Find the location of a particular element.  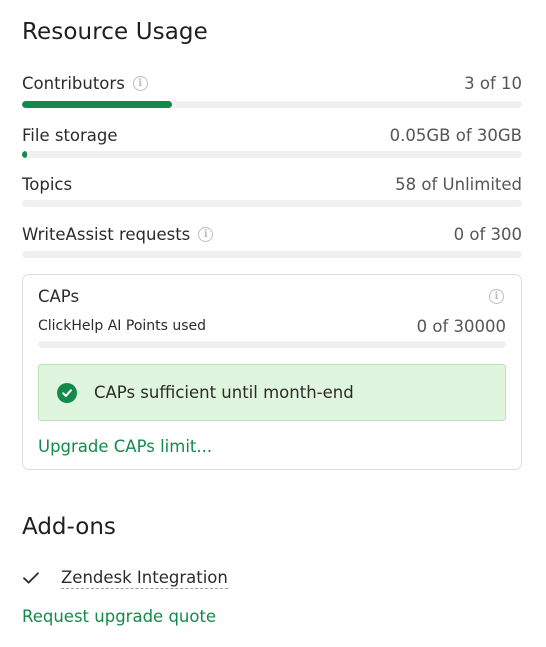

caps-usage-bar is located at coordinates (272, 344).